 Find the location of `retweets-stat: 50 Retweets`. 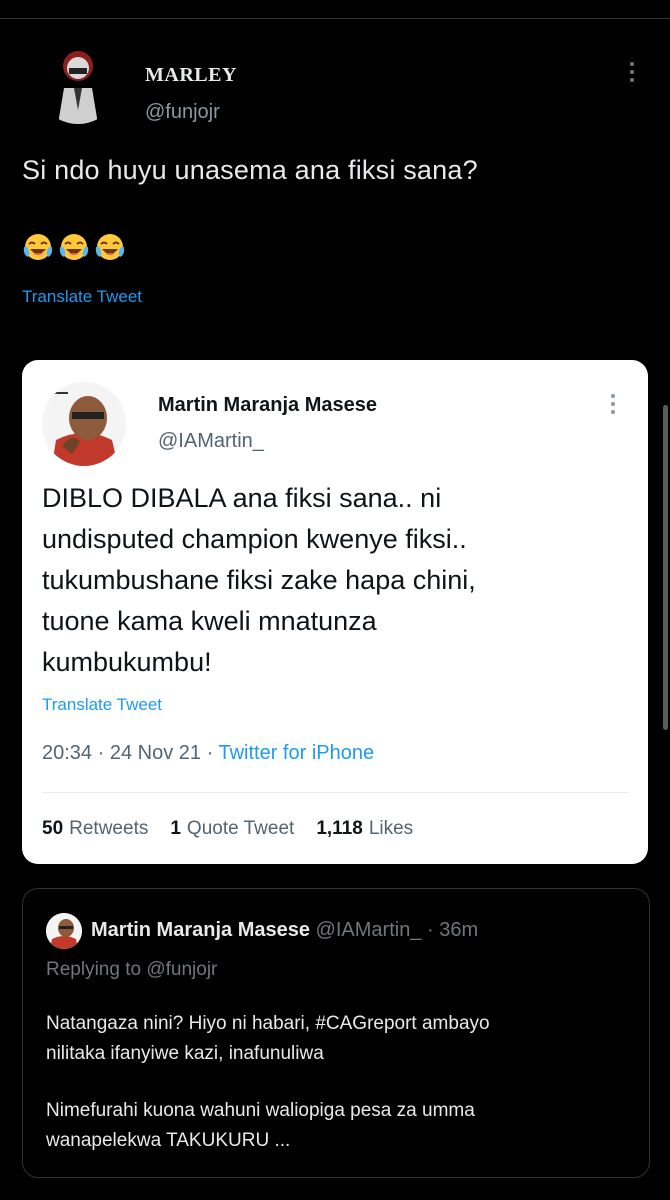

retweets-stat: 50 Retweets is located at coordinates (95, 829).